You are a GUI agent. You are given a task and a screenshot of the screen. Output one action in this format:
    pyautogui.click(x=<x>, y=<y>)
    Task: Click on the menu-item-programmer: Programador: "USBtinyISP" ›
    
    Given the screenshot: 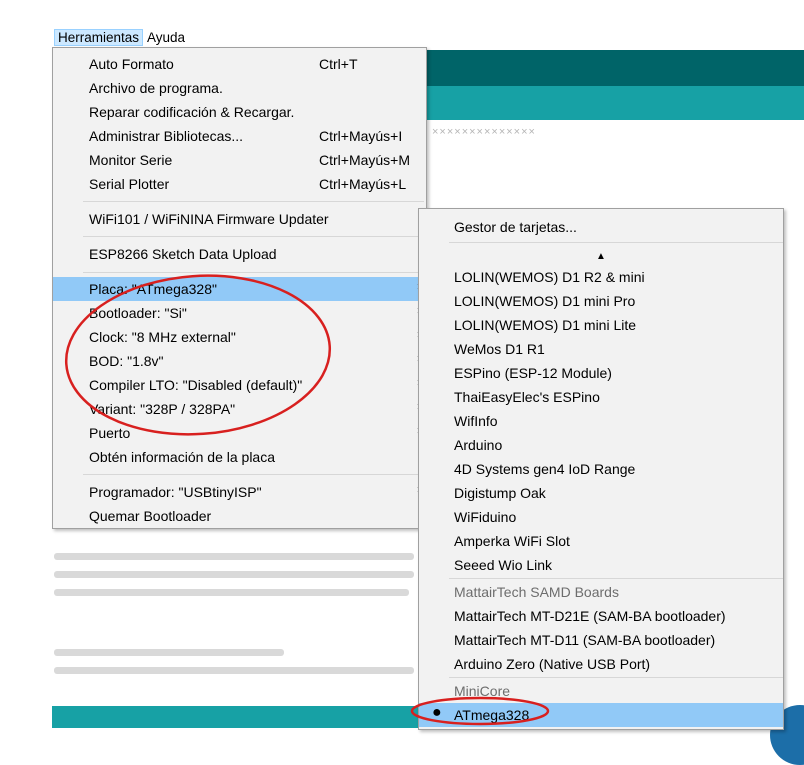 What is the action you would take?
    pyautogui.click(x=239, y=492)
    